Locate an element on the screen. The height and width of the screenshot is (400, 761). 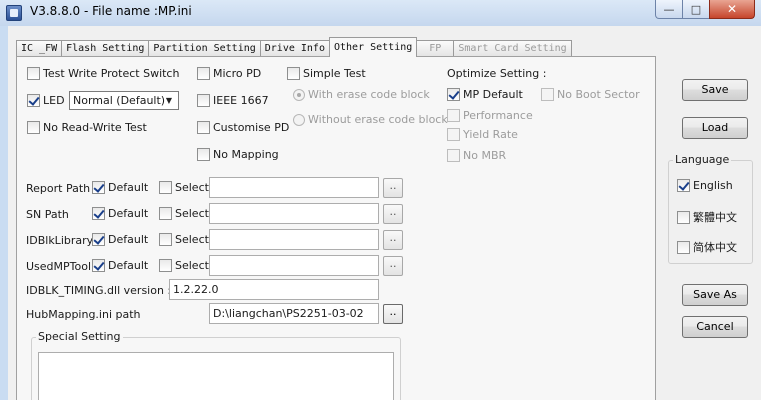
yield-rate-checkbox: Yield Rate is located at coordinates (482, 134).